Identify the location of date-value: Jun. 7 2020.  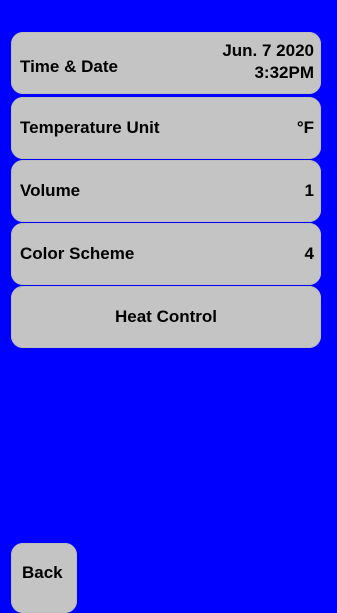
(268, 50).